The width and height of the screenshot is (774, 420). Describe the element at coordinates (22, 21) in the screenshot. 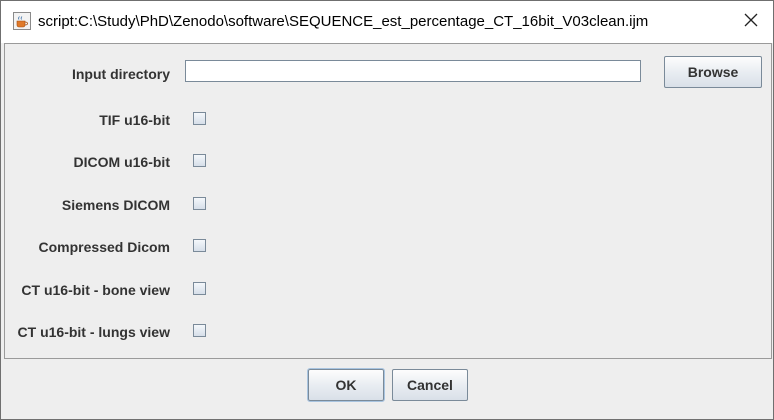

I see `java-cup-icon` at that location.